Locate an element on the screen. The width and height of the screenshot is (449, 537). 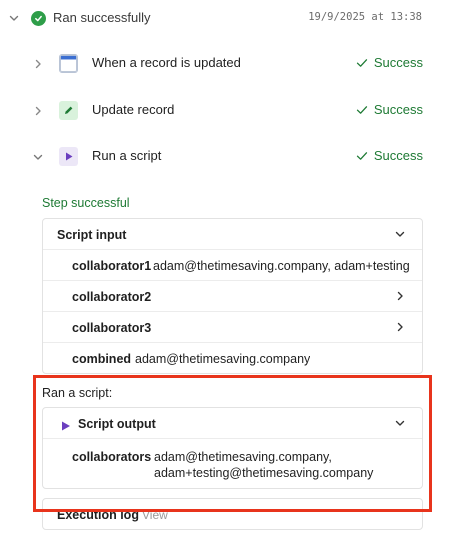
success-check-icon is located at coordinates (38, 18).